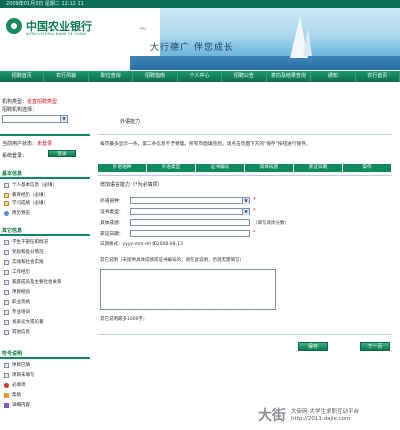 The height and width of the screenshot is (430, 400). I want to click on legend-unfilled: 项目未填写, so click(19, 375).